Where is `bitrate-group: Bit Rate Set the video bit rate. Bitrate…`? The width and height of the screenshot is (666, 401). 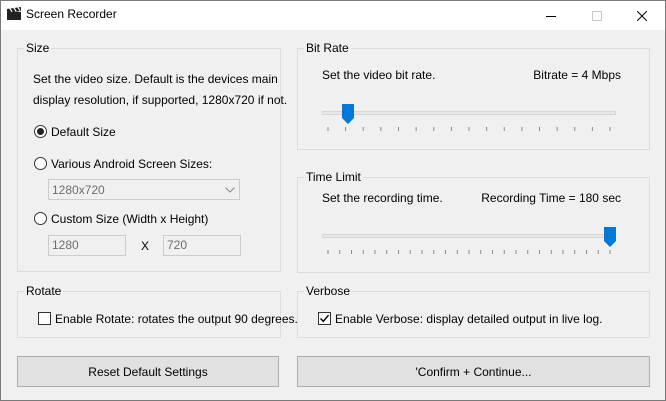 bitrate-group: Bit Rate Set the video bit rate. Bitrate… is located at coordinates (473, 95).